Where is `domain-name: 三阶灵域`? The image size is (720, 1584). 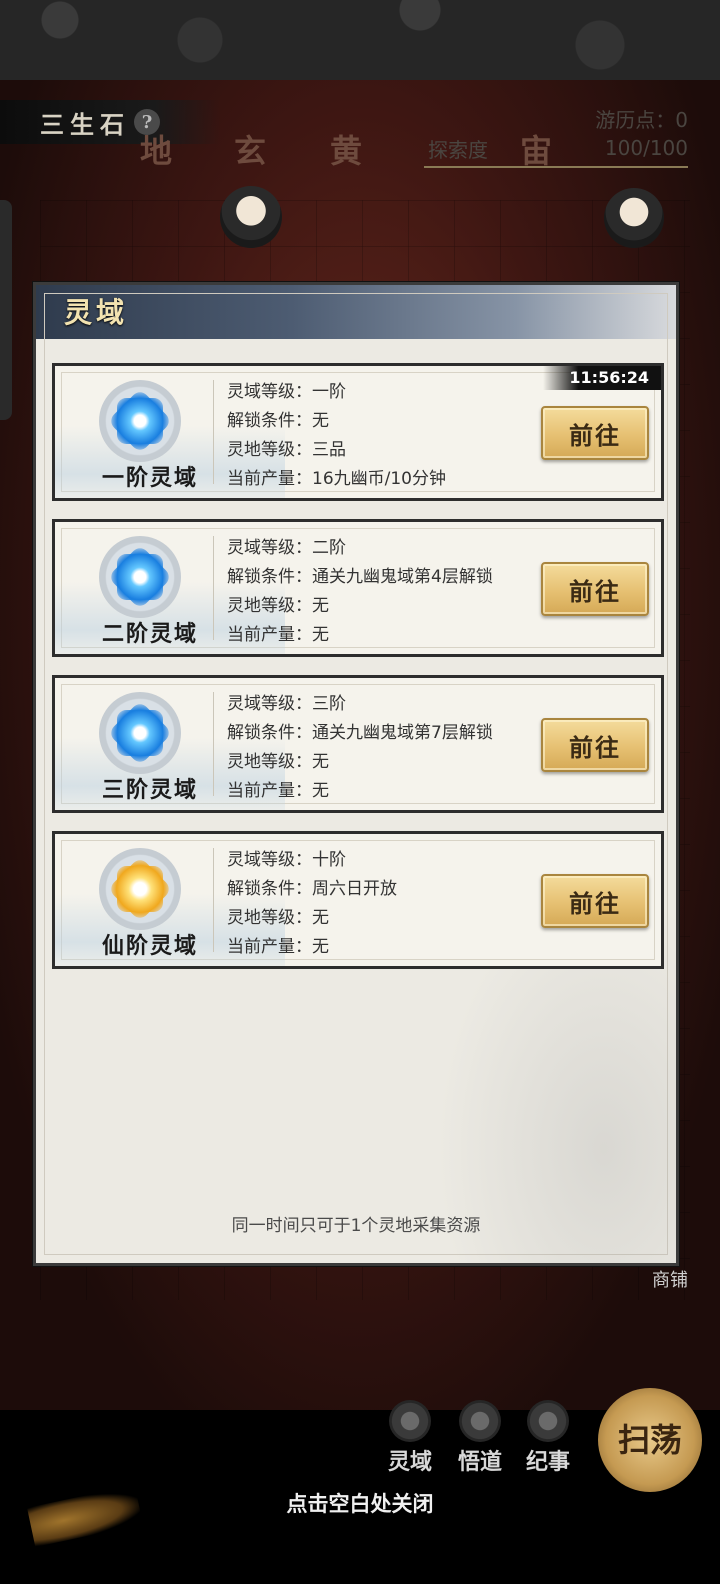
domain-name: 三阶灵域 is located at coordinates (149, 790).